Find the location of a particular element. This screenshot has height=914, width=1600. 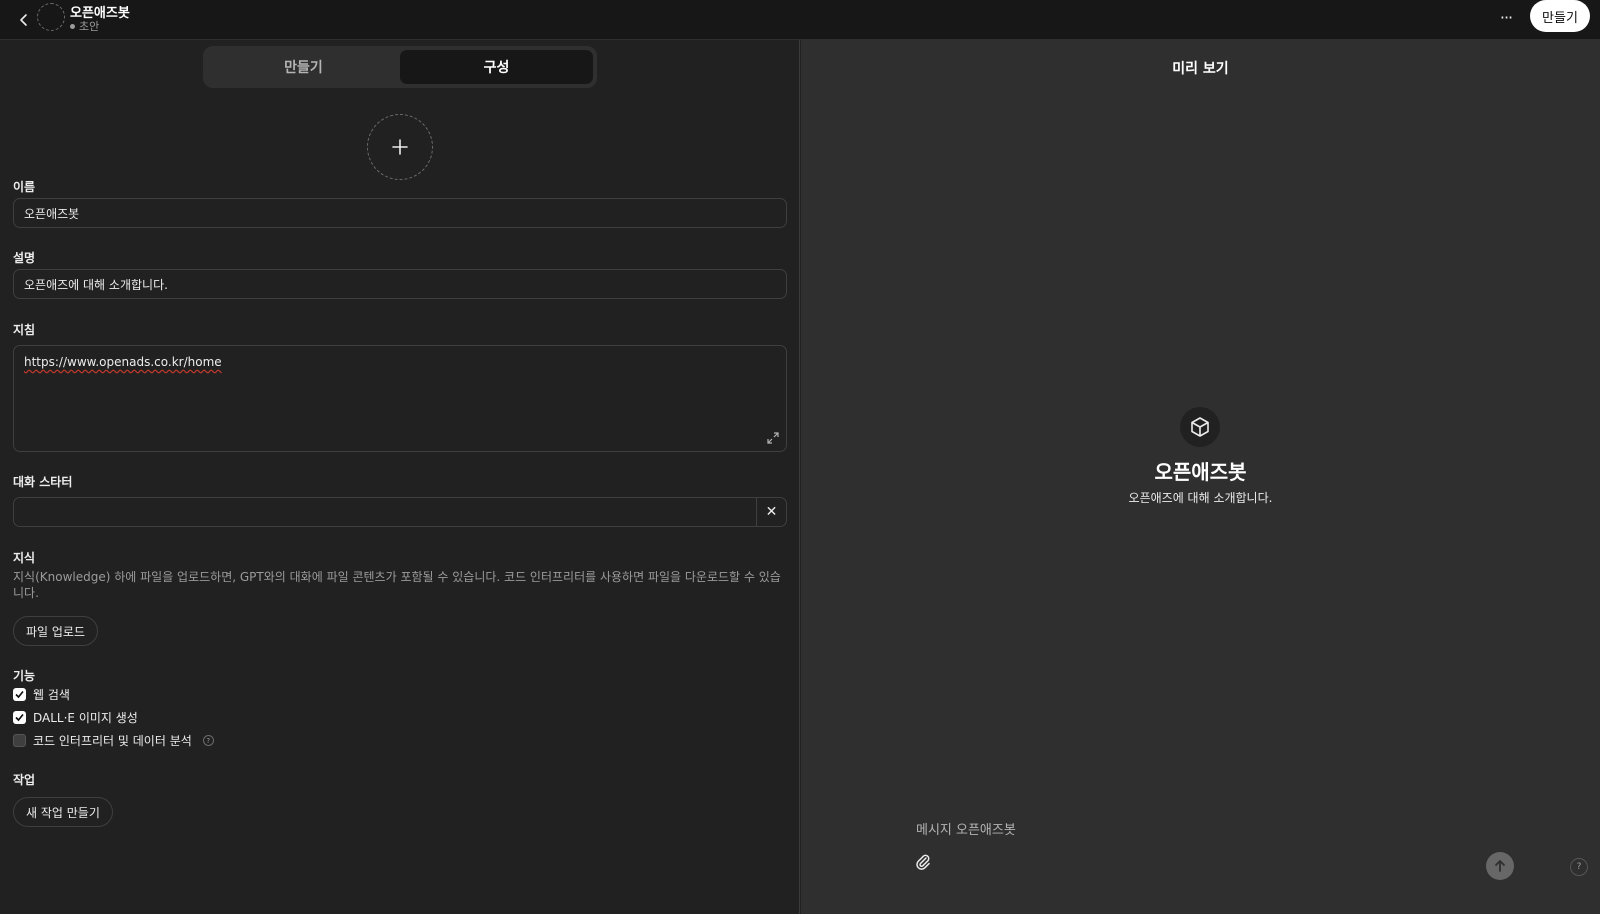

paperclip-icon is located at coordinates (923, 862).